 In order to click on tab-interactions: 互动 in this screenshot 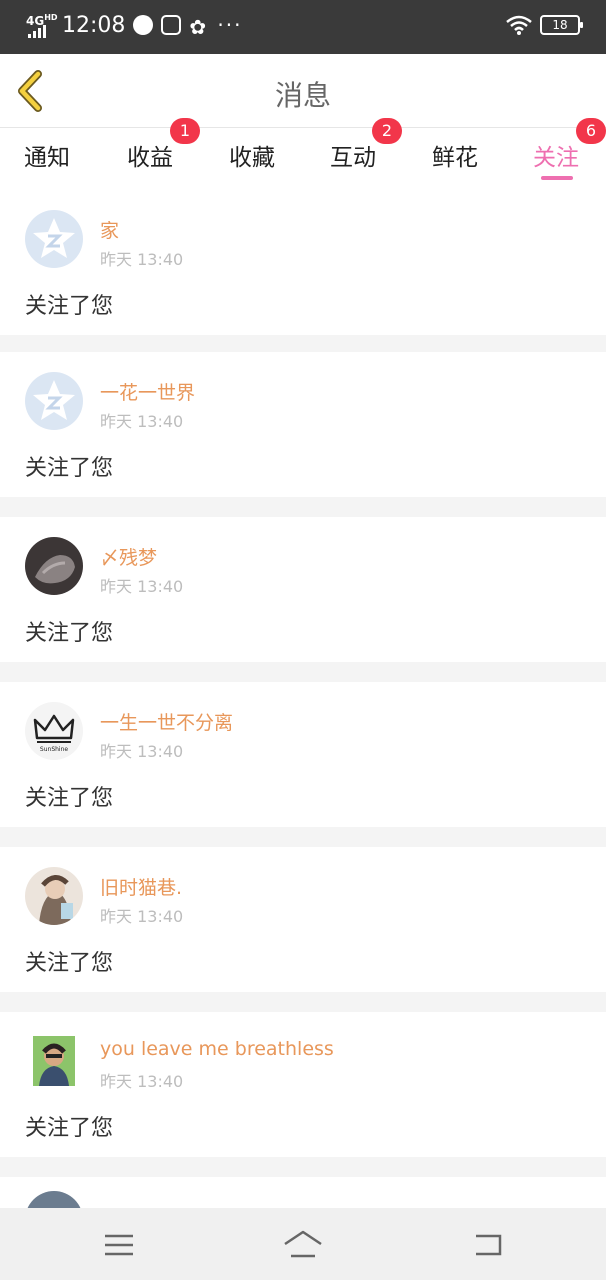, I will do `click(353, 155)`.